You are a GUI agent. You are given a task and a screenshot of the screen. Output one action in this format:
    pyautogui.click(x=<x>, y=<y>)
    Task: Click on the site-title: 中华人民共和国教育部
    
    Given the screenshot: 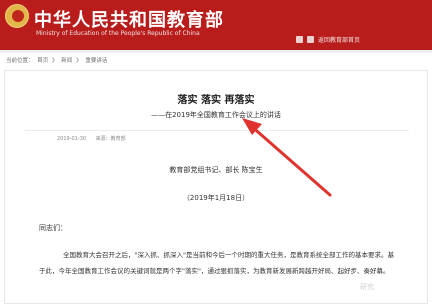 What is the action you would take?
    pyautogui.click(x=129, y=19)
    